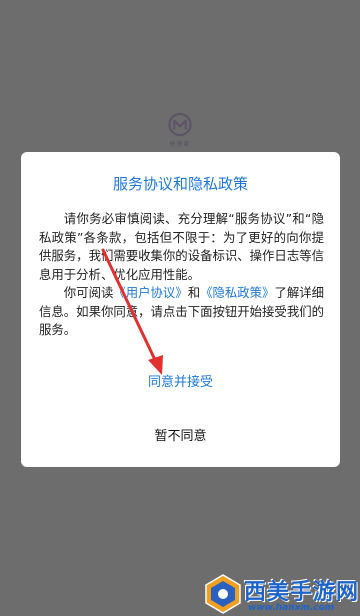 This screenshot has width=360, height=616. I want to click on disagree-button: 暂不同意, so click(180, 437).